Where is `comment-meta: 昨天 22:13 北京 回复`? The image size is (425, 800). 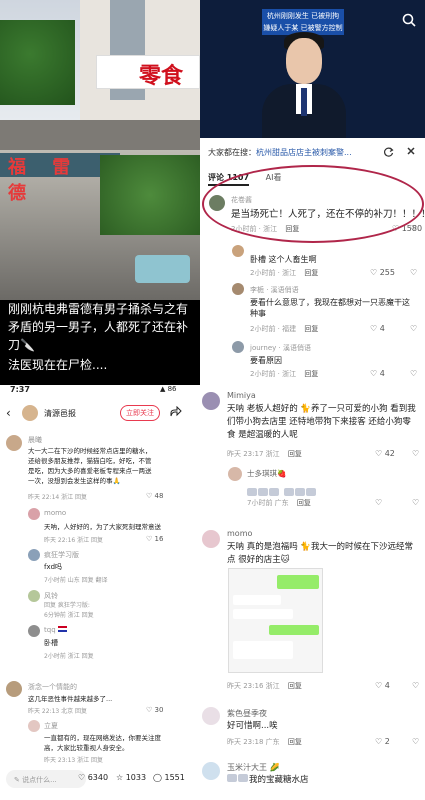
comment-meta: 昨天 22:13 北京 回复 is located at coordinates (58, 711).